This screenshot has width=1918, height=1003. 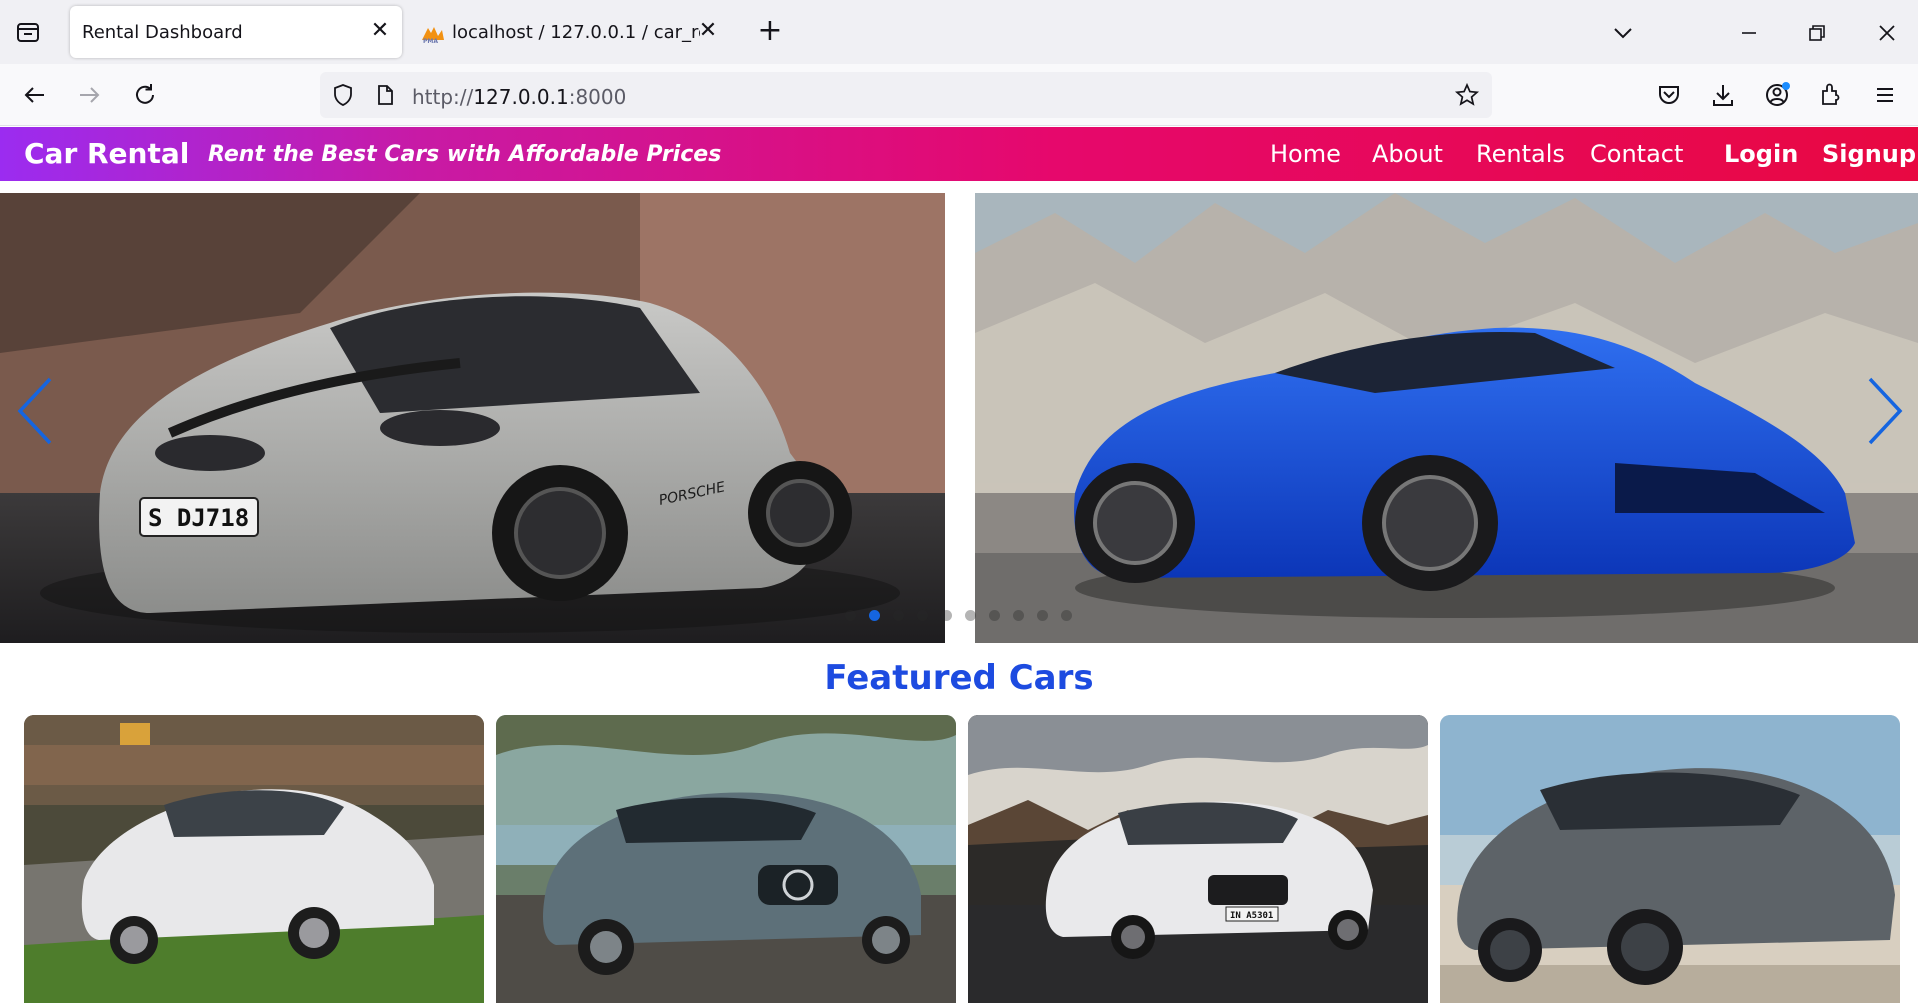 I want to click on account-icon, so click(x=1777, y=95).